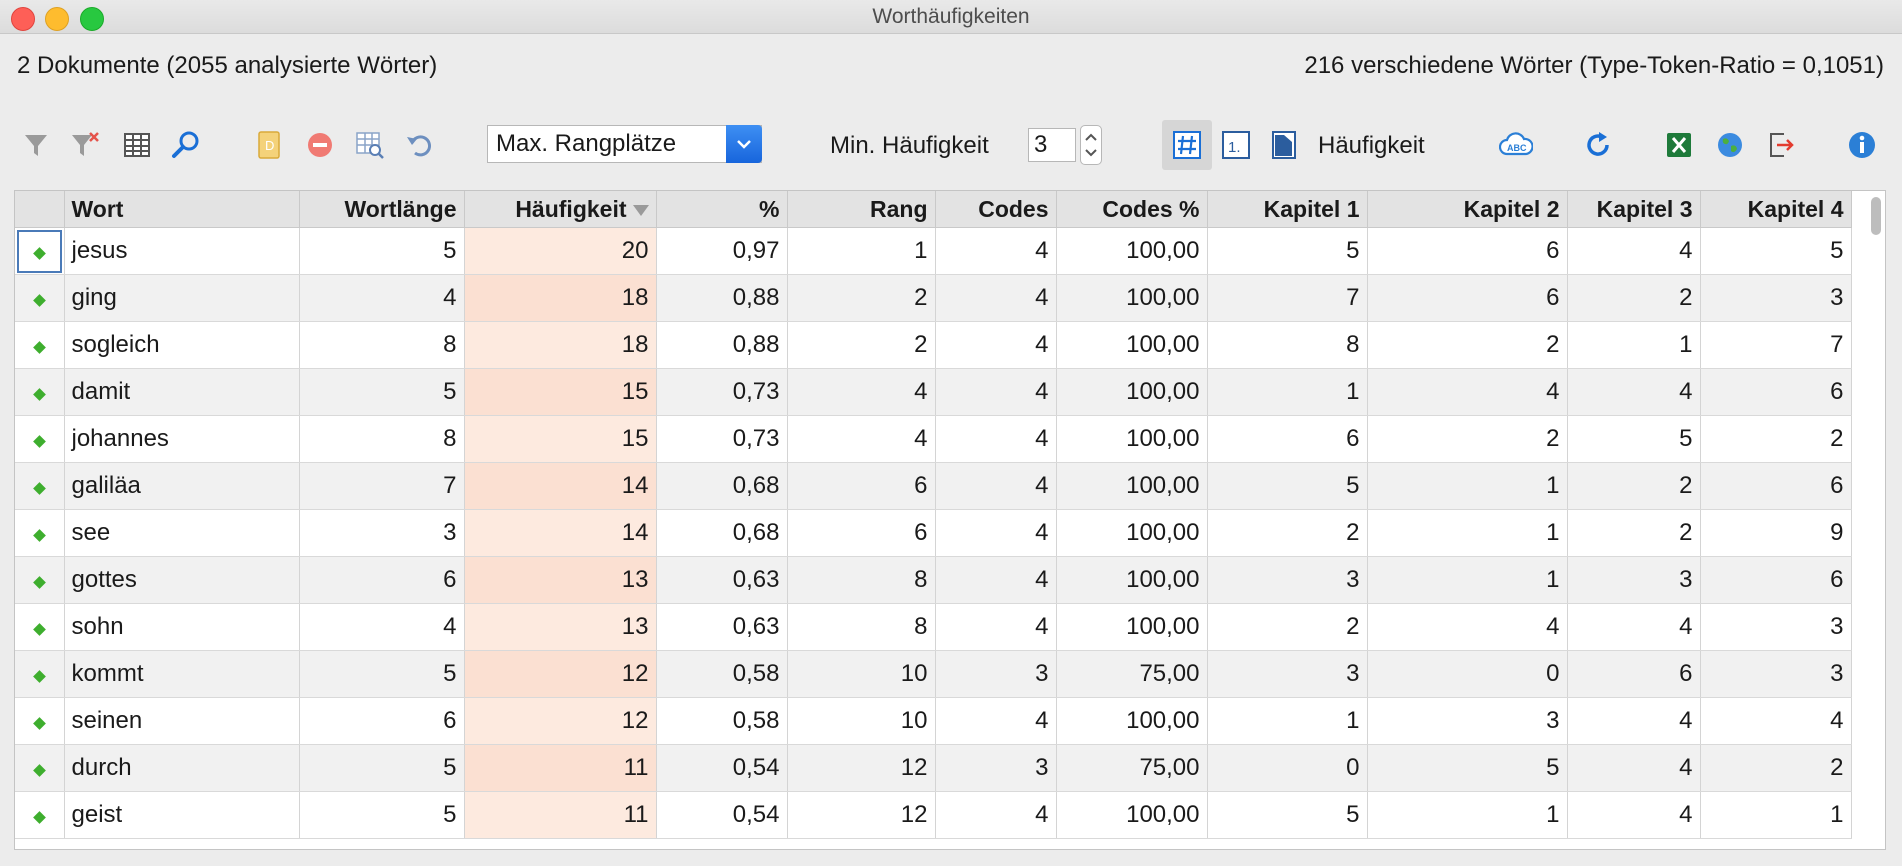 This screenshot has height=866, width=1902. Describe the element at coordinates (996, 209) in the screenshot. I see `column-header-codes: Codes` at that location.